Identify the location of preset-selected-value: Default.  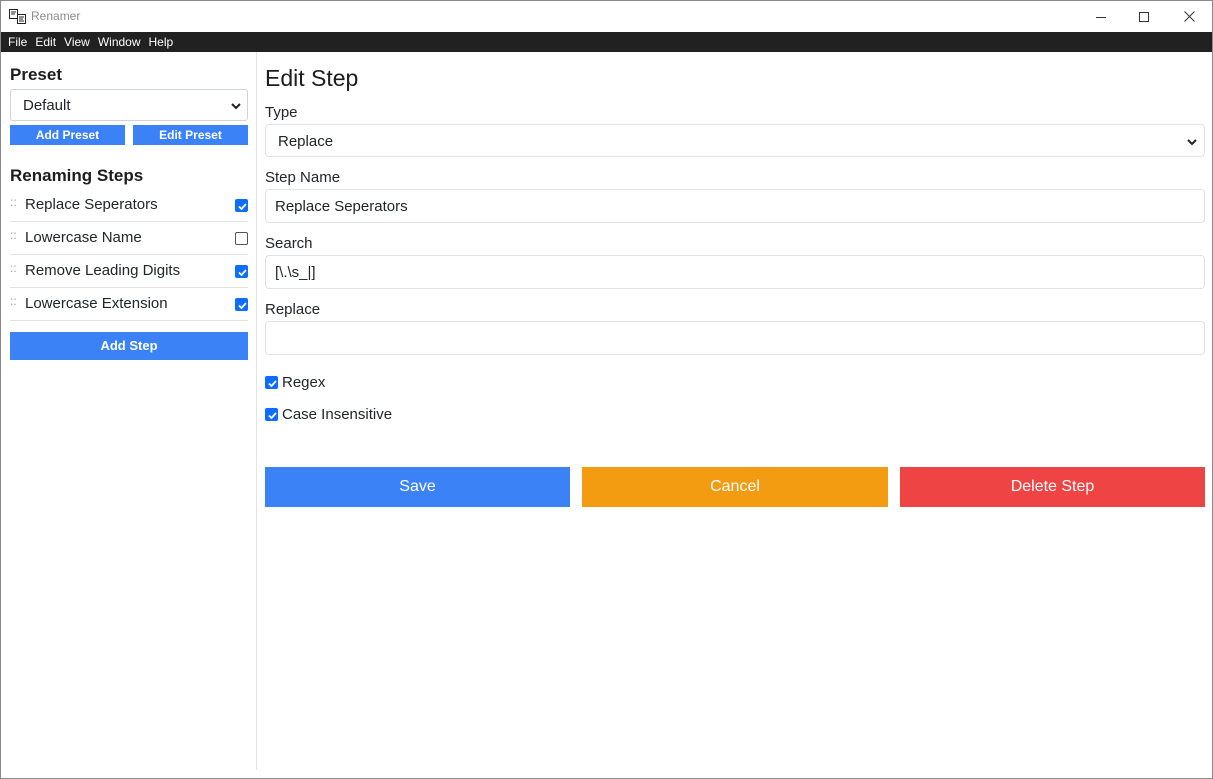
(47, 105).